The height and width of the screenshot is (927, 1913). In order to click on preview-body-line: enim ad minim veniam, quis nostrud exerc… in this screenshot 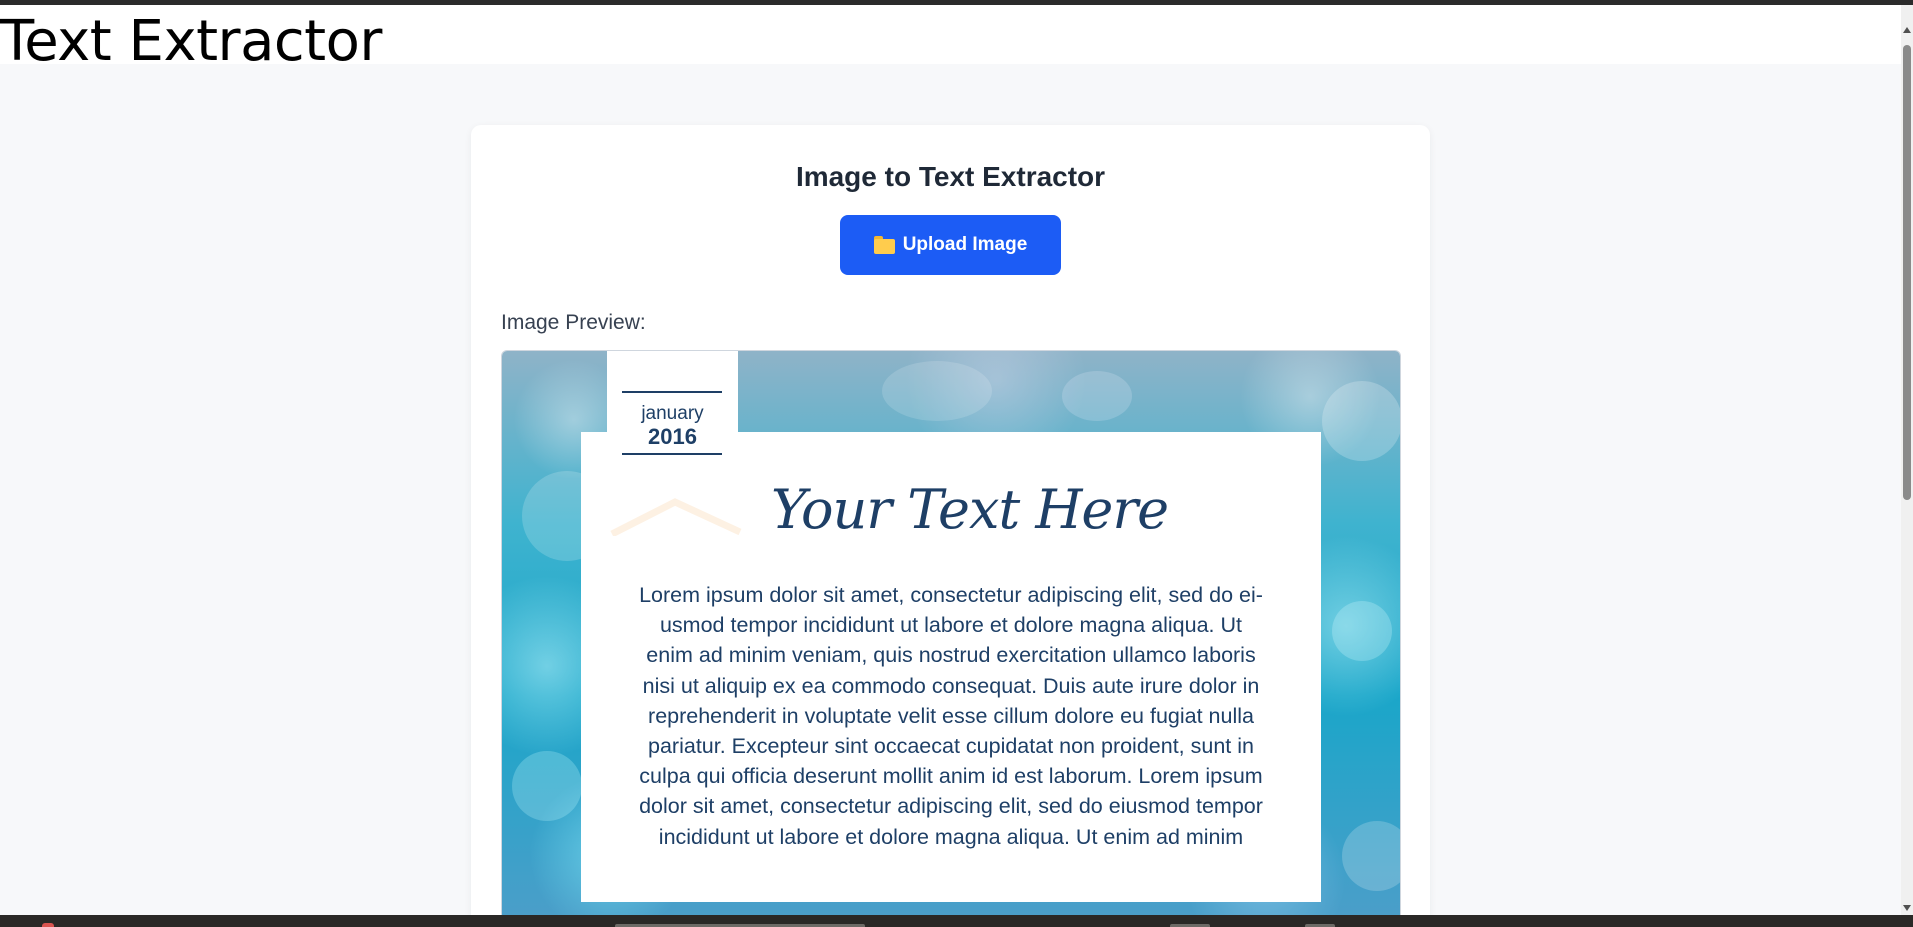, I will do `click(951, 655)`.